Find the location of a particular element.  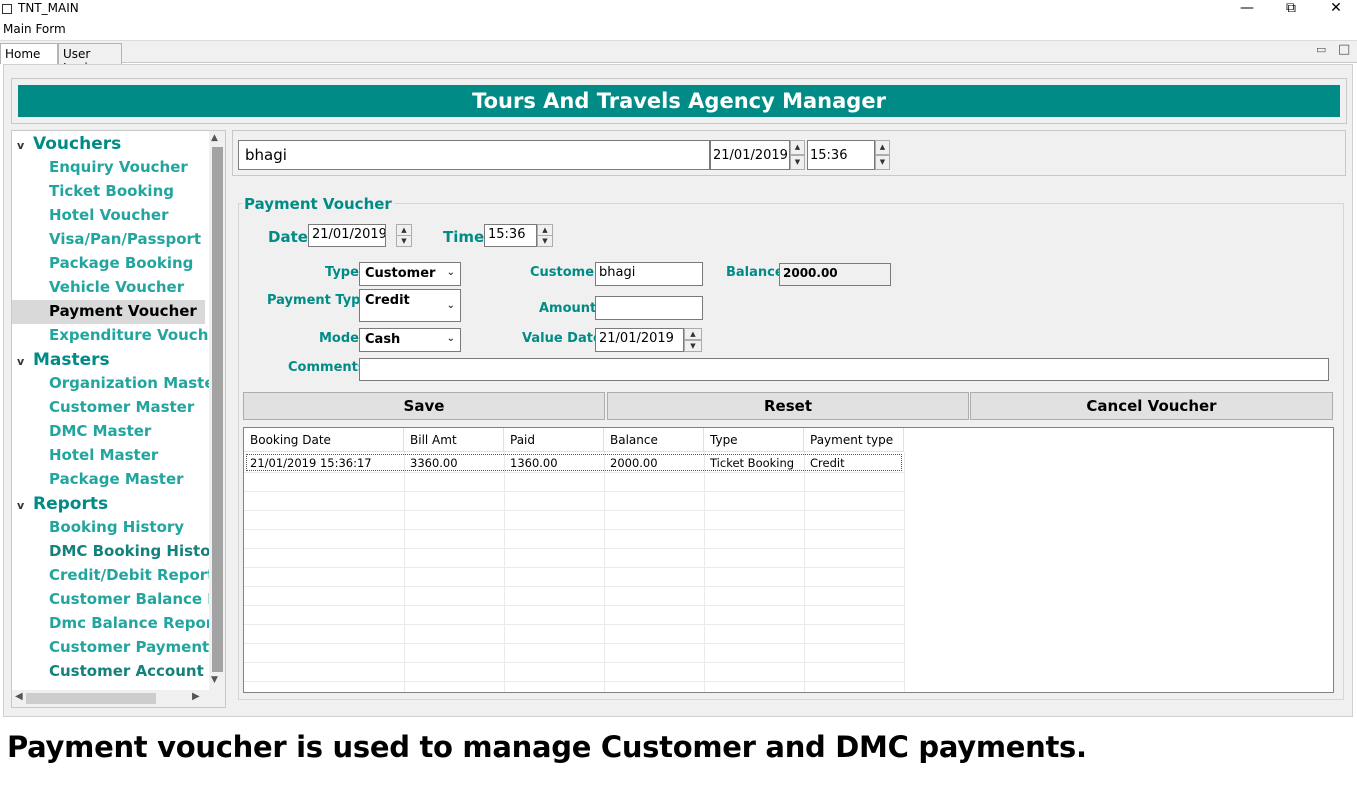

comments-field is located at coordinates (844, 369).